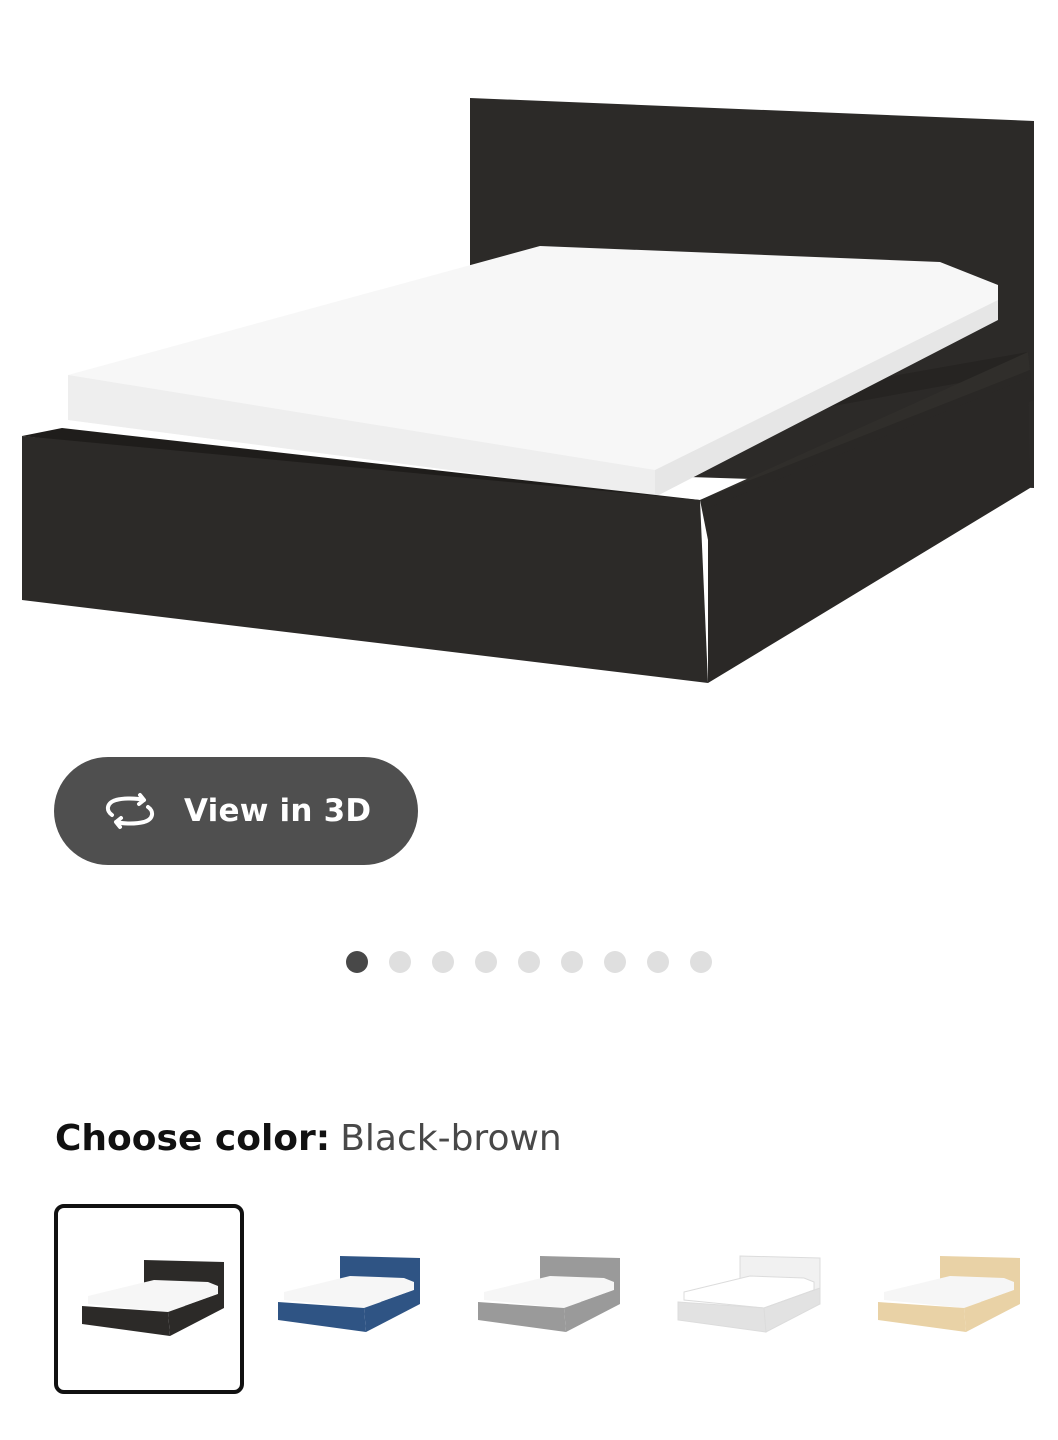 The height and width of the screenshot is (1440, 1058). I want to click on color-selector-heading: Choose color: Black-brown, so click(308, 1138).